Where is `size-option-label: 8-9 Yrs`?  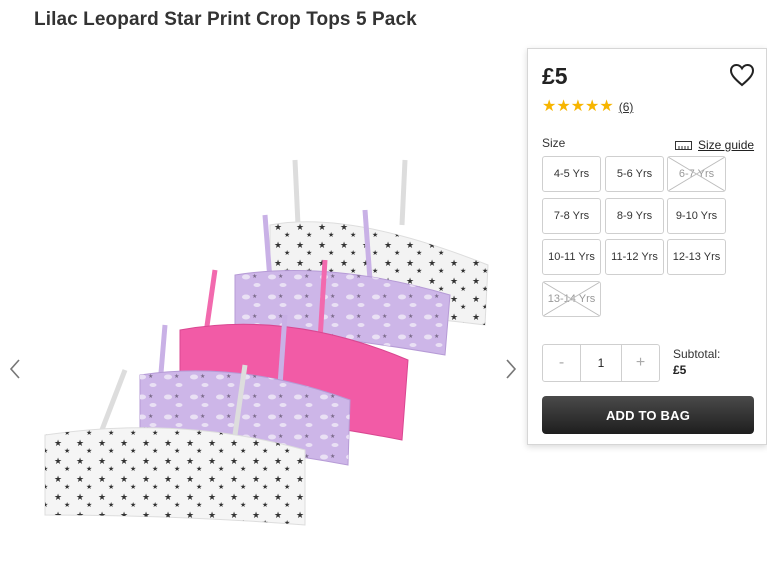 size-option-label: 8-9 Yrs is located at coordinates (634, 216).